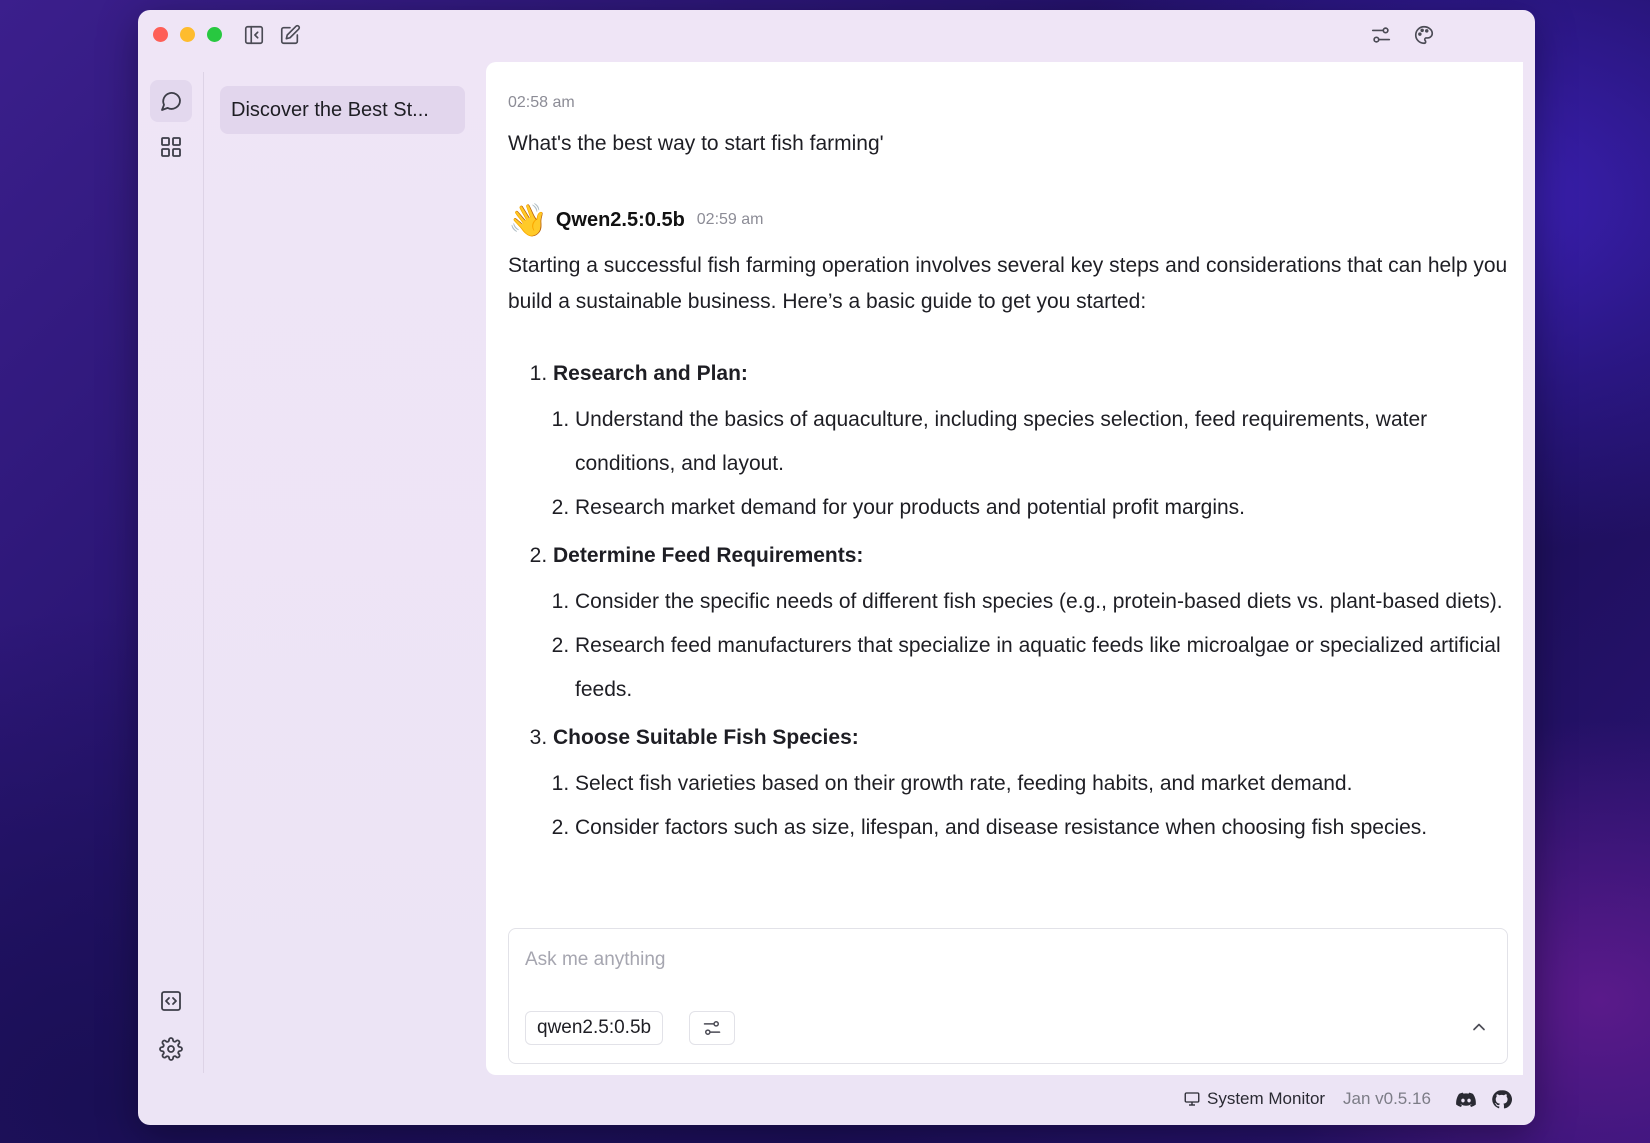 The height and width of the screenshot is (1143, 1650). Describe the element at coordinates (836, 36) in the screenshot. I see `title-bar` at that location.